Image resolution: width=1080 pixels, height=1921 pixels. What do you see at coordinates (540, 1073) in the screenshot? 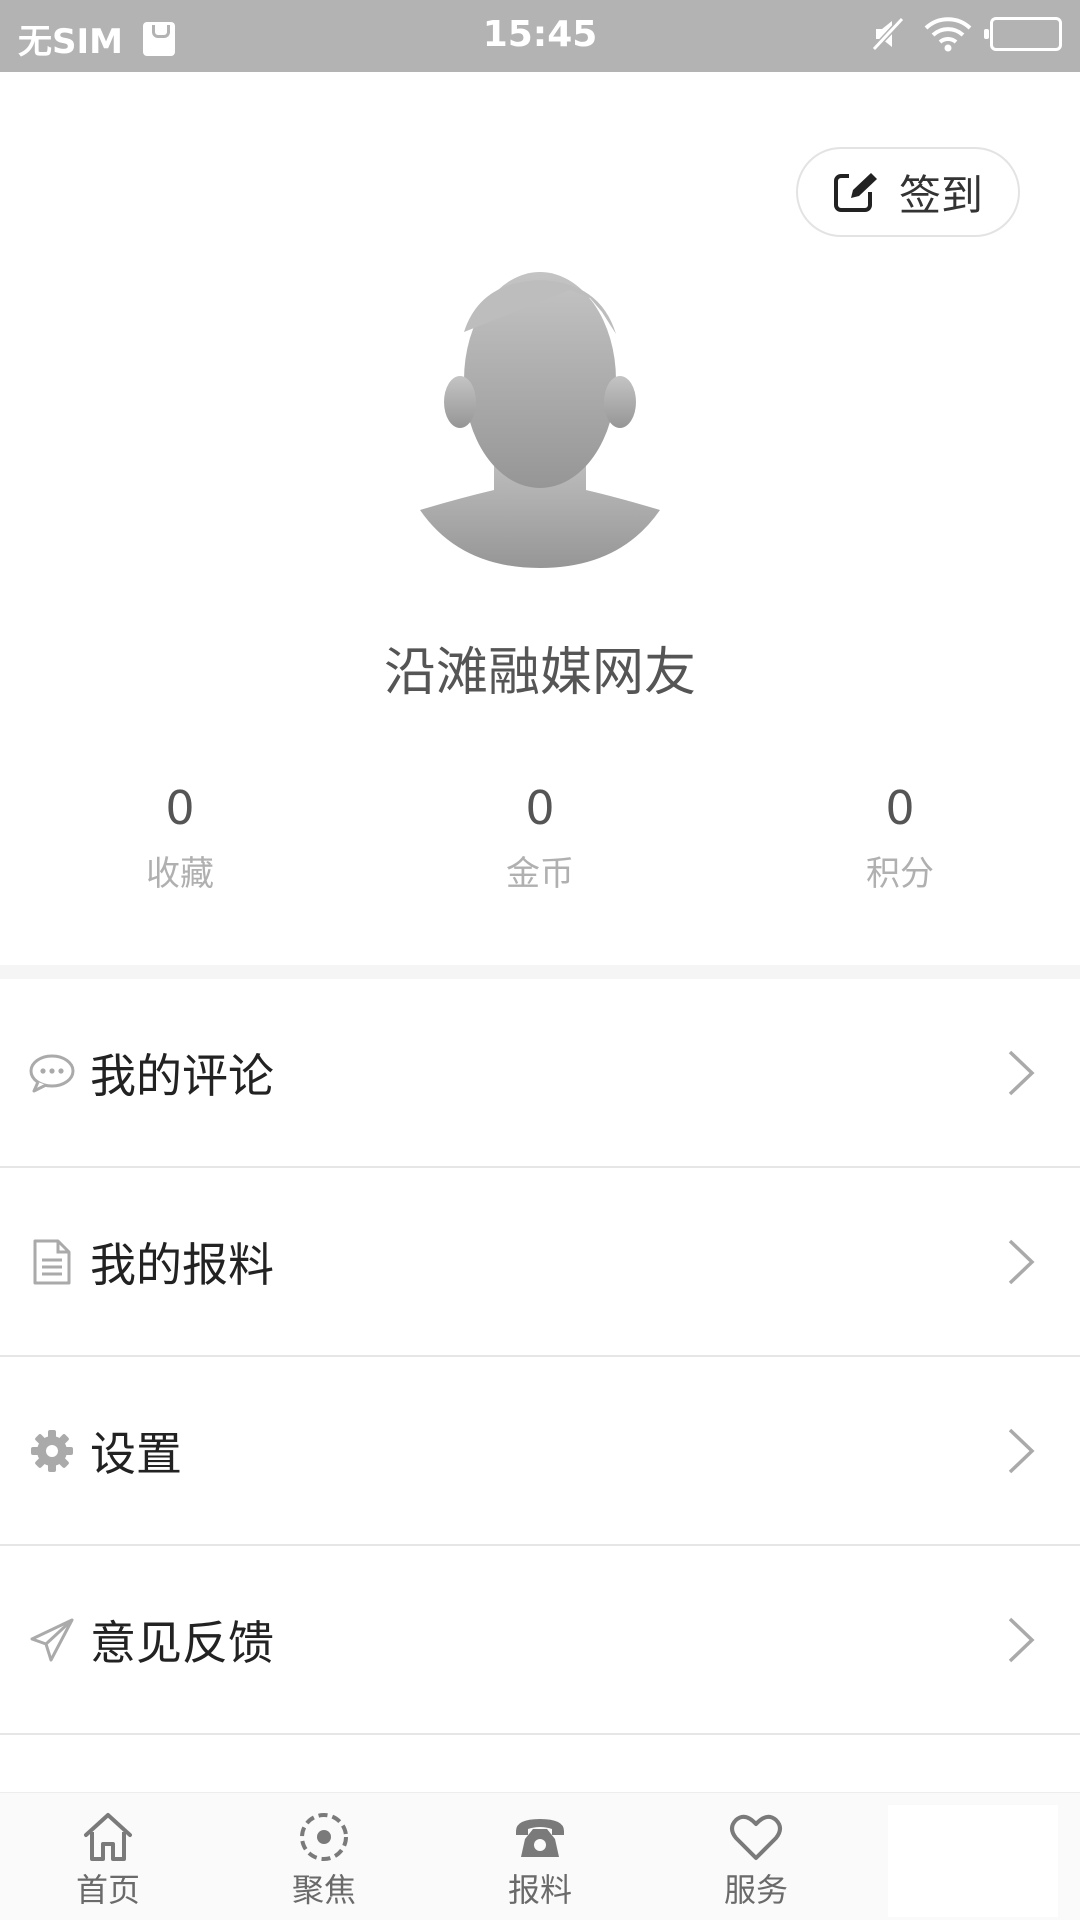
I see `menu-item-my-comments: 我的评论` at bounding box center [540, 1073].